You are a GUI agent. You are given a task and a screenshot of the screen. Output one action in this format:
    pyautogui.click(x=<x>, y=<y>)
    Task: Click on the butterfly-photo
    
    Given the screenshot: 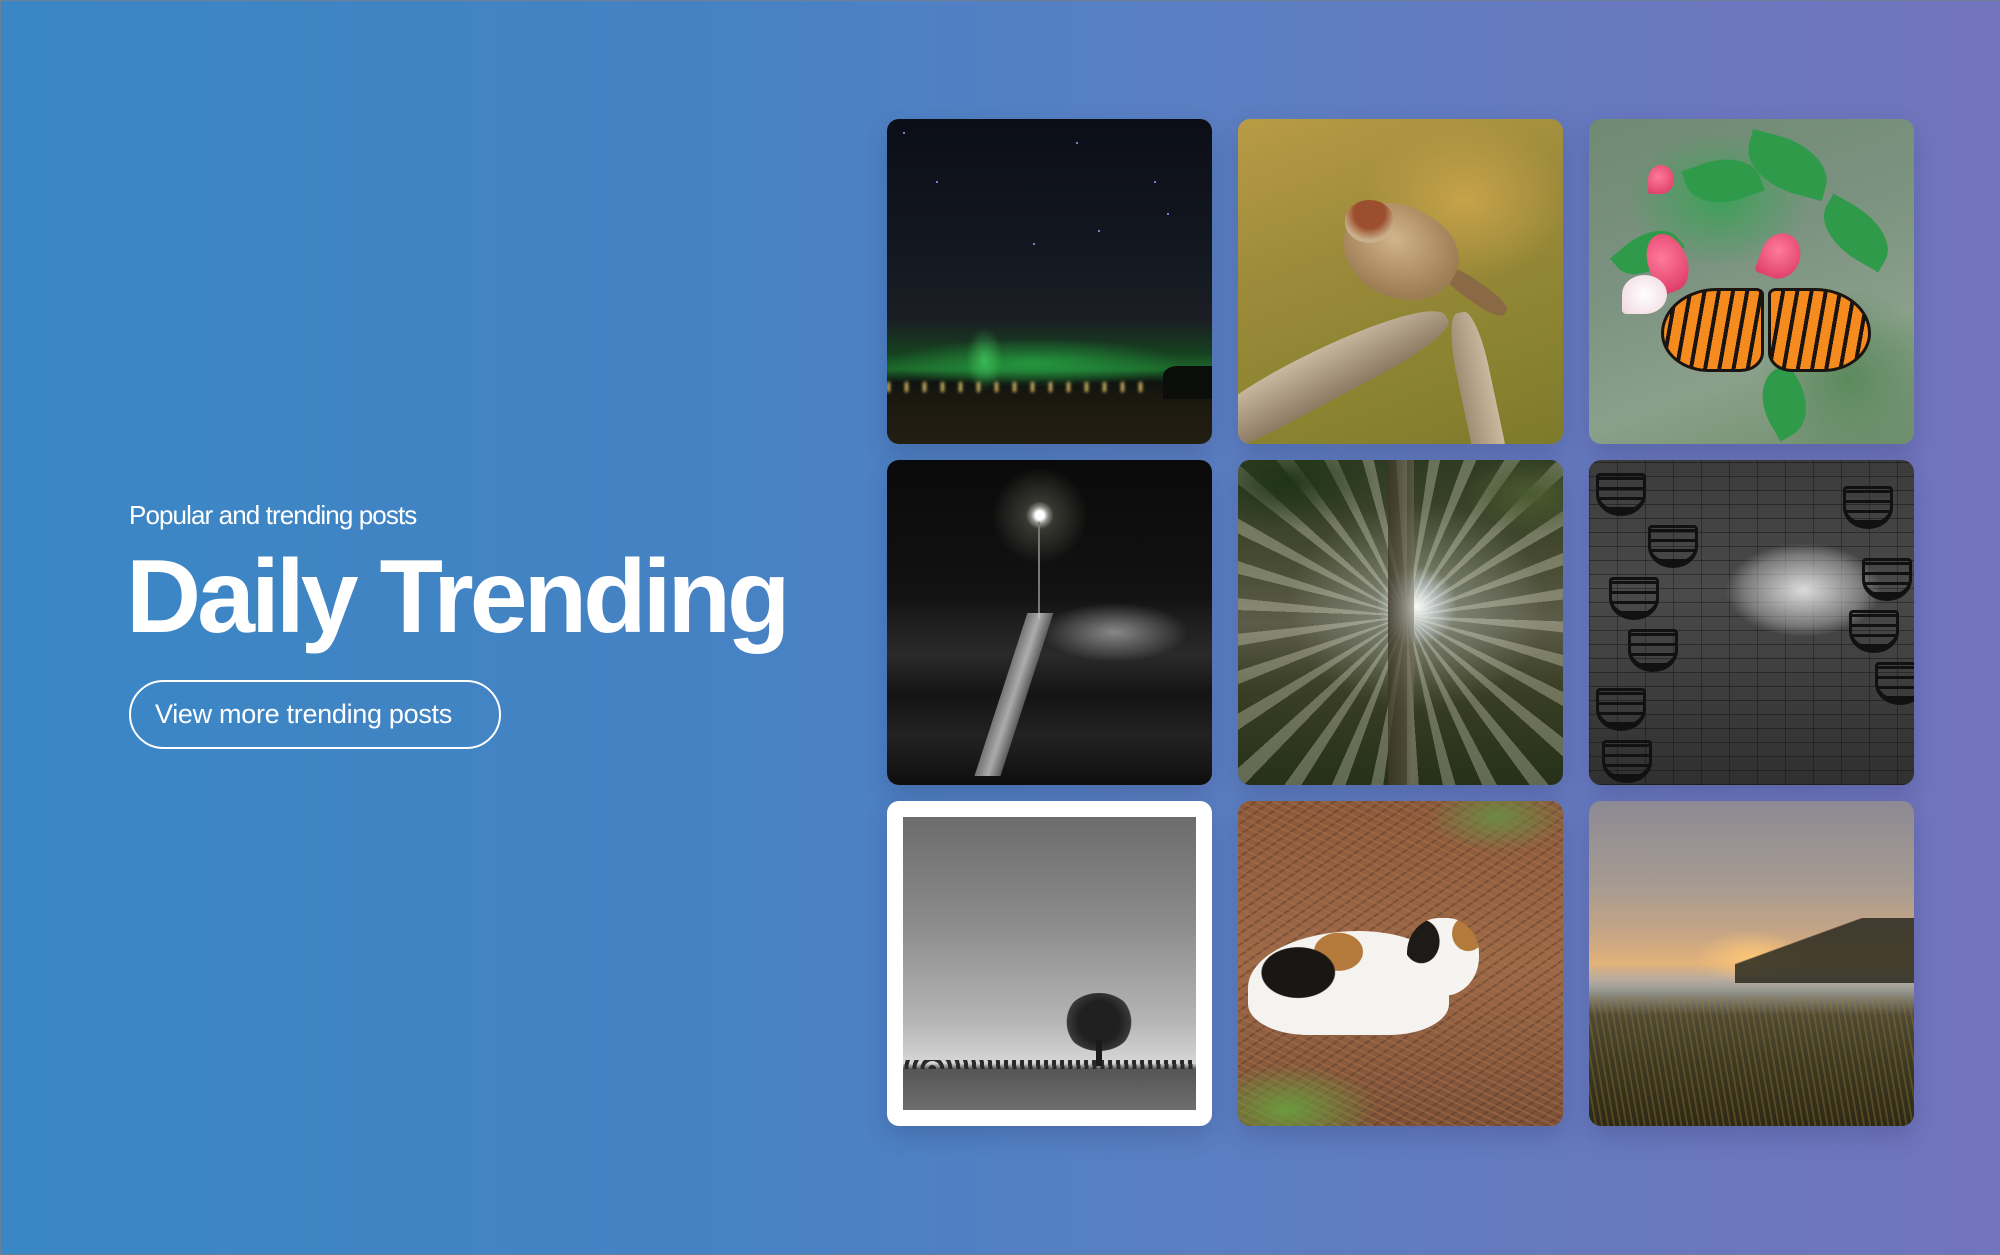 What is the action you would take?
    pyautogui.click(x=1751, y=281)
    